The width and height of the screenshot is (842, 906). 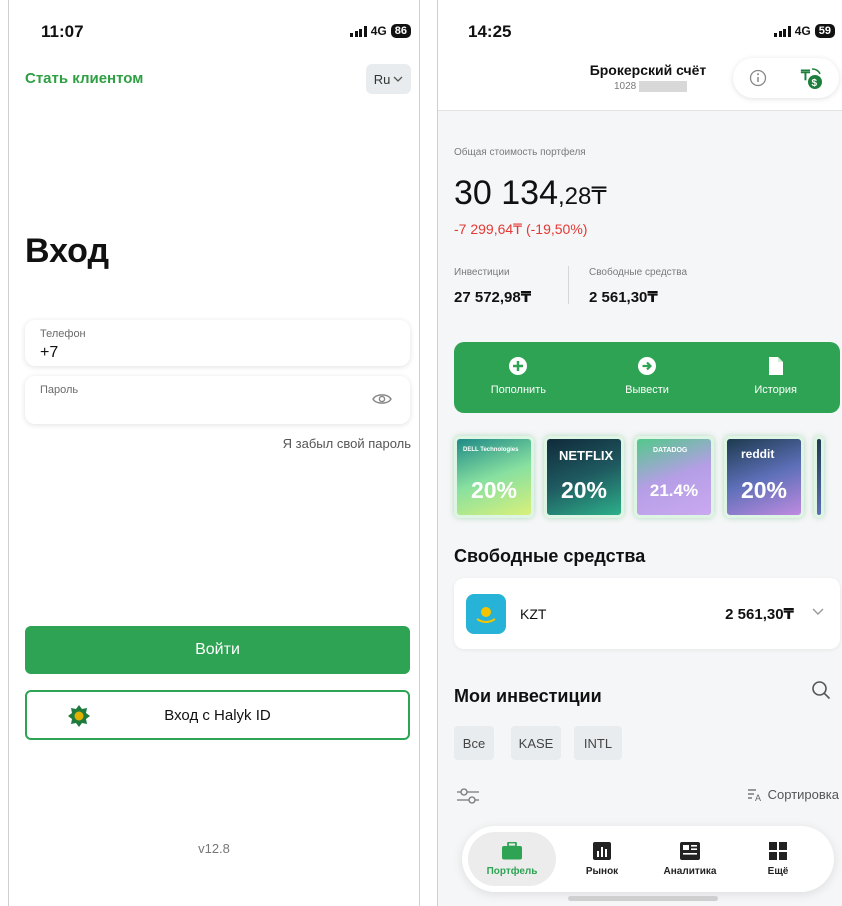 What do you see at coordinates (776, 390) in the screenshot?
I see `history-label: История` at bounding box center [776, 390].